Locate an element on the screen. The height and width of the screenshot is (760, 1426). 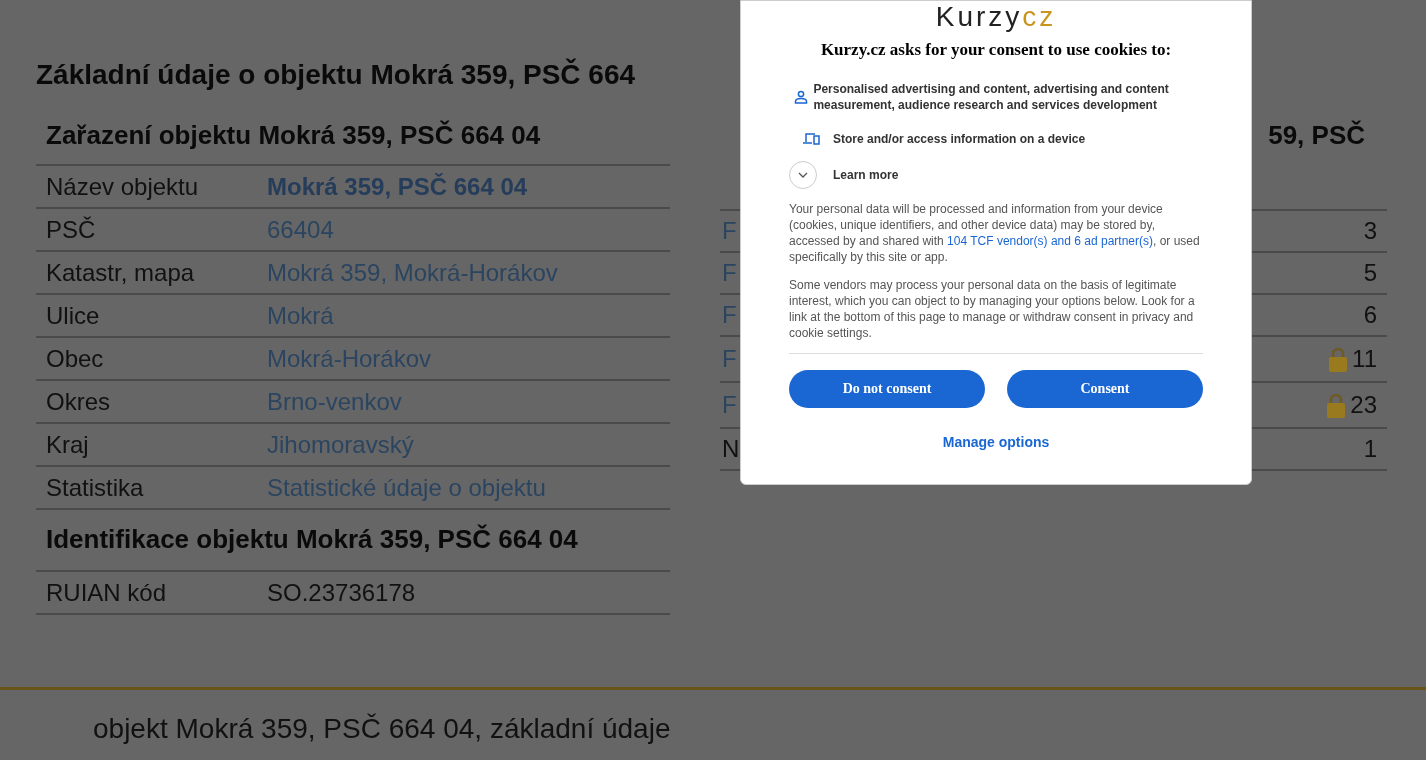
row-label: Ulice is located at coordinates (73, 315).